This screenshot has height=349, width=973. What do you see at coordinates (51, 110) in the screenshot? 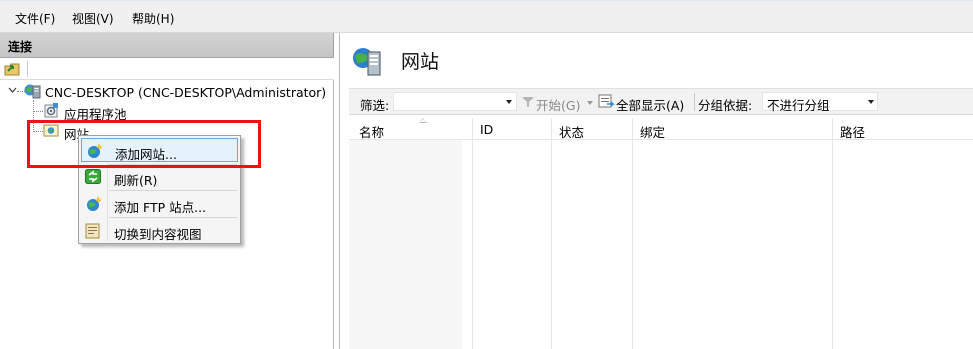
I see `app-pool-icon` at bounding box center [51, 110].